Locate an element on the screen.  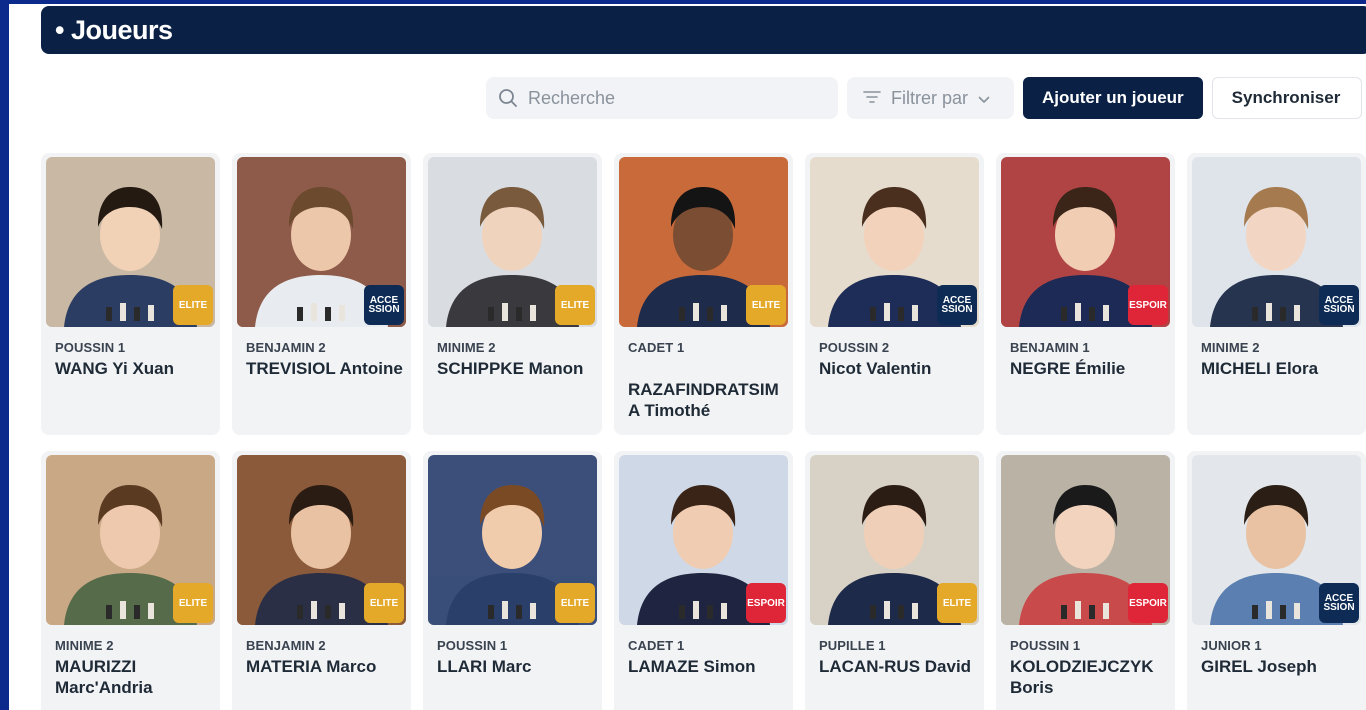
player-card: ACCE SSION MINIME 2 MICHELI Elora is located at coordinates (1276, 294).